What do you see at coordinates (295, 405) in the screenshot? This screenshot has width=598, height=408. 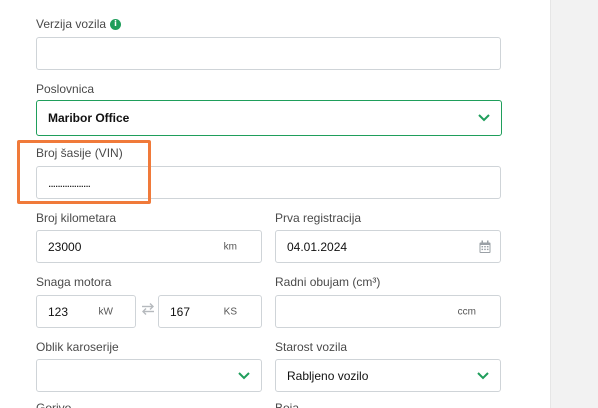 I see `next-row-label-right: Boja` at bounding box center [295, 405].